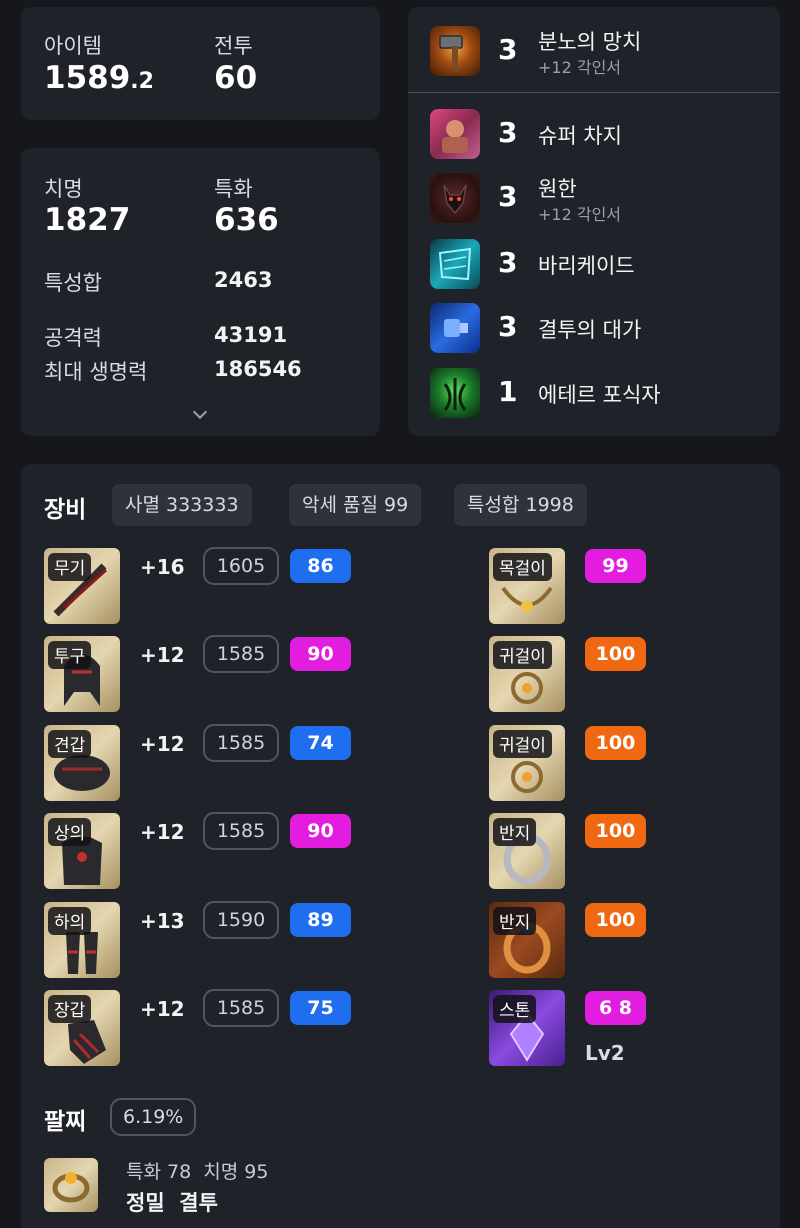 The image size is (800, 1228). Describe the element at coordinates (70, 921) in the screenshot. I see `slot-label: 하의` at that location.